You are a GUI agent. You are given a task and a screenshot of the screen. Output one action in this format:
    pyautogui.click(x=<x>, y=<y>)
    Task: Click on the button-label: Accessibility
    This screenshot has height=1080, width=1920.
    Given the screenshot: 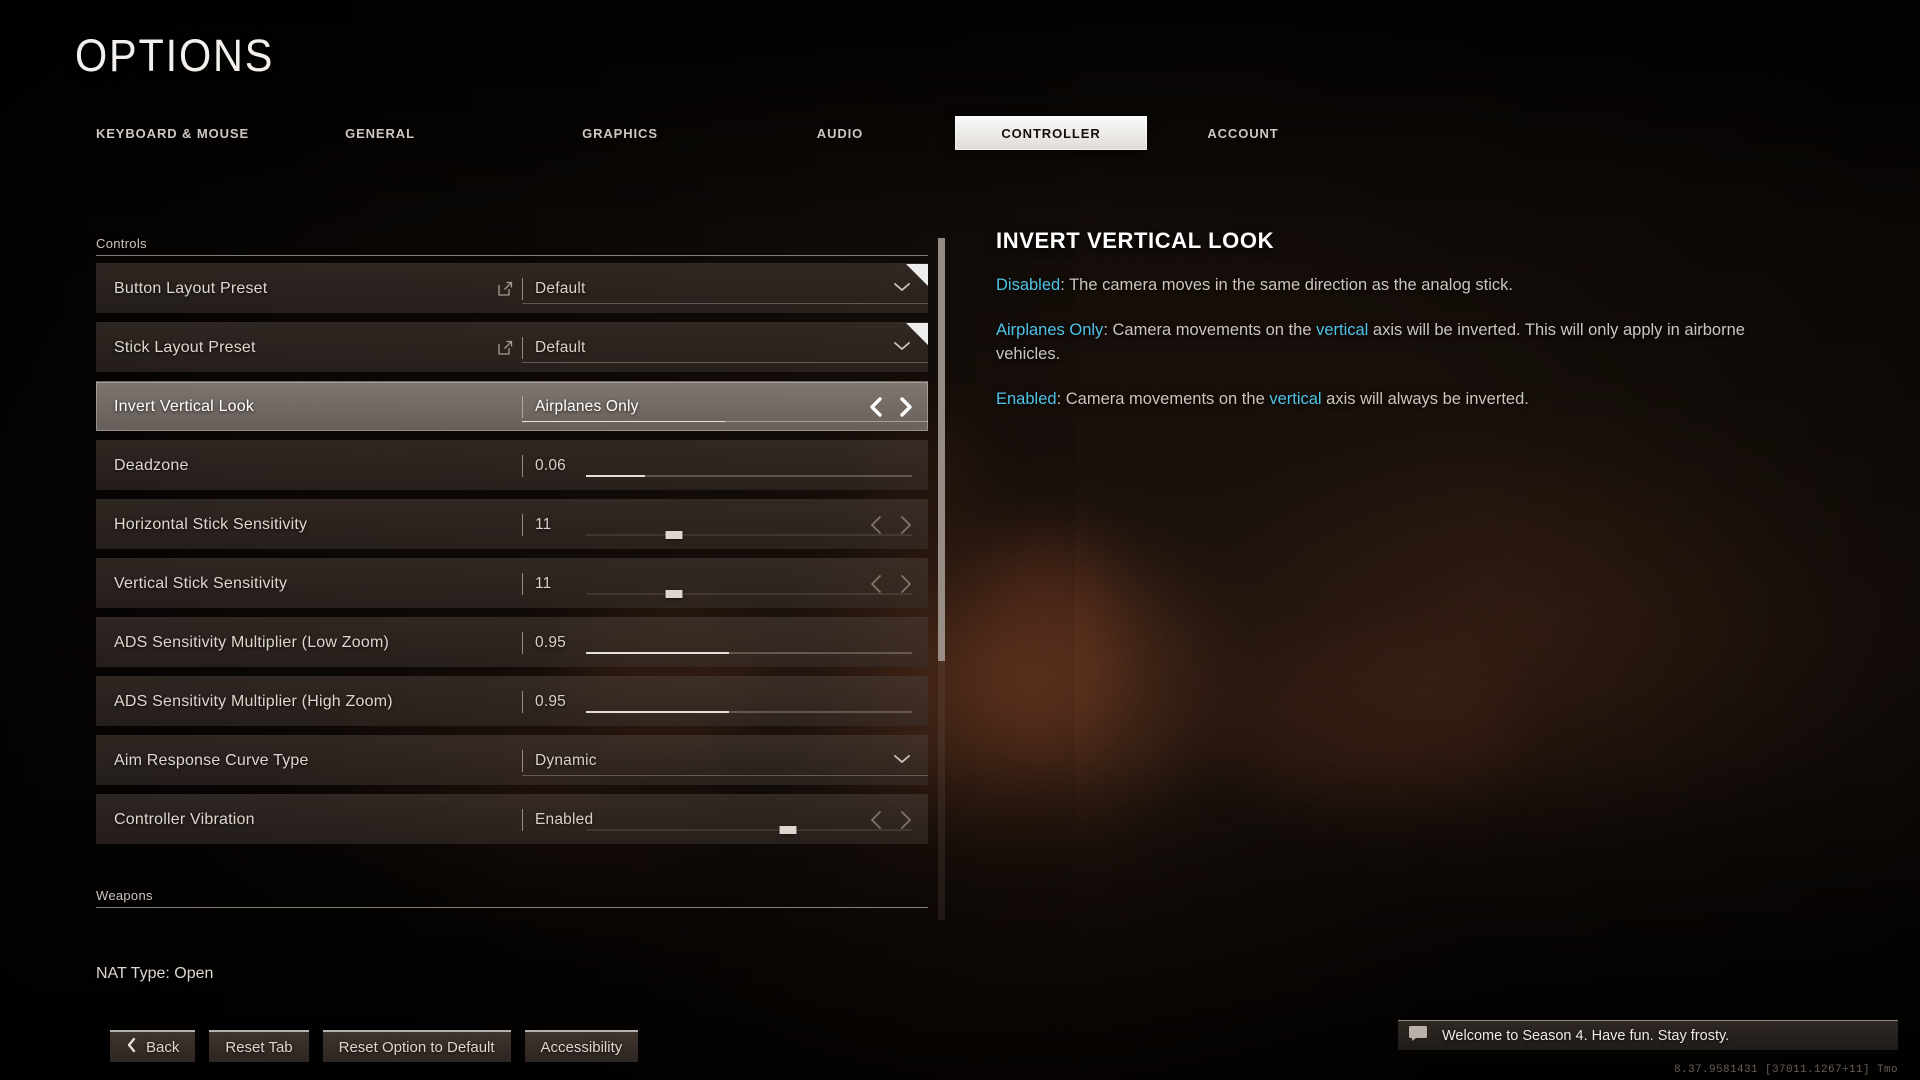 What is the action you would take?
    pyautogui.click(x=581, y=1047)
    